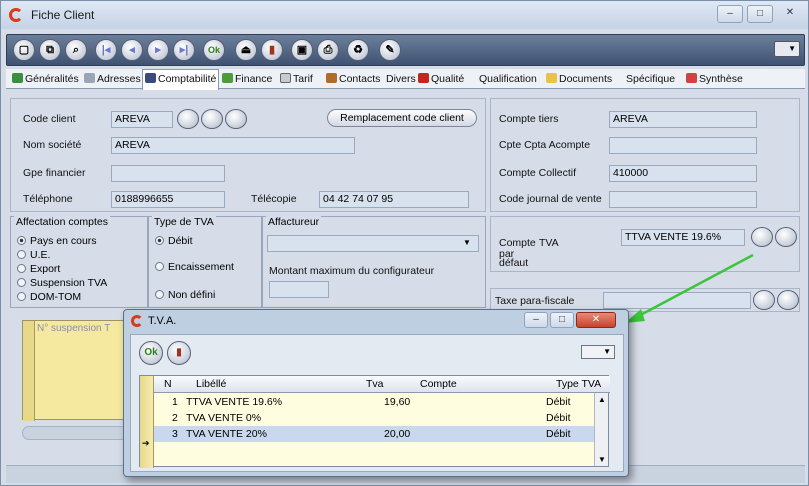 This screenshot has width=809, height=486. Describe the element at coordinates (508, 80) in the screenshot. I see `tab-qualification: Qualification` at that location.